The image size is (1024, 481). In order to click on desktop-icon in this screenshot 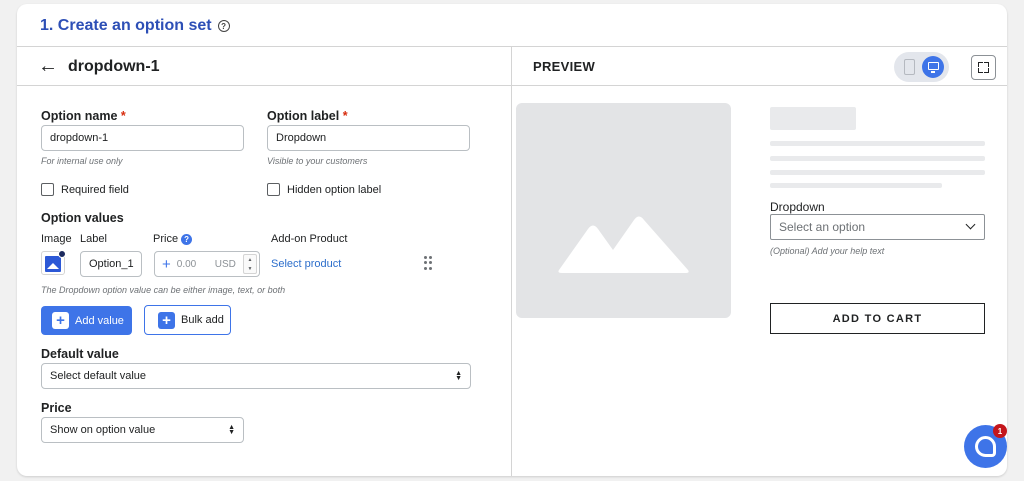, I will do `click(933, 67)`.